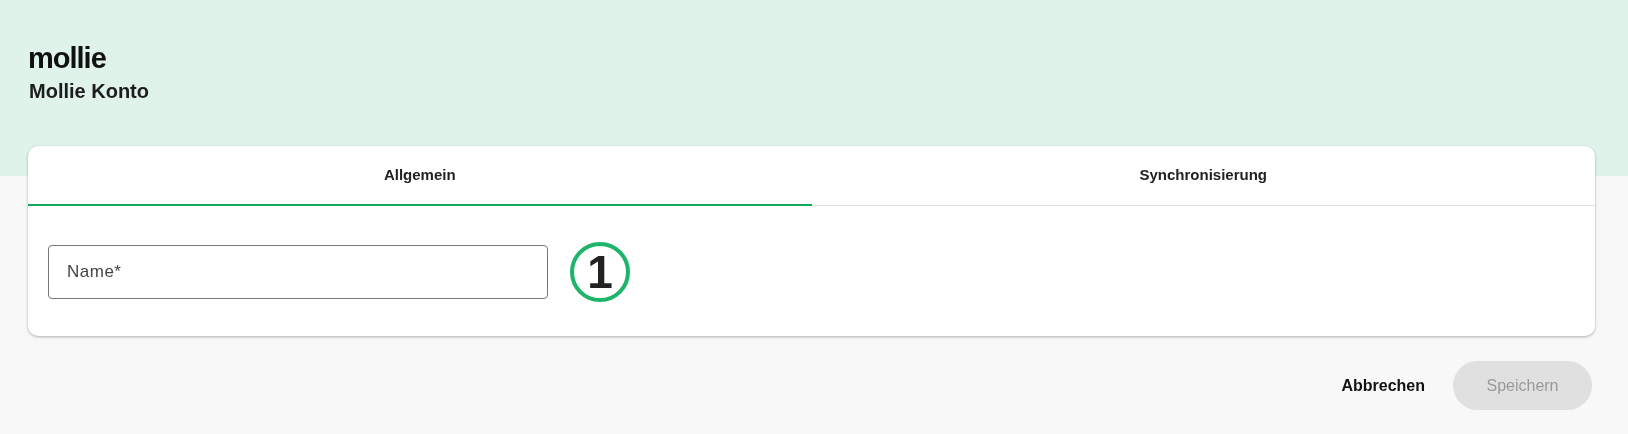  What do you see at coordinates (600, 272) in the screenshot?
I see `step-marker: 1` at bounding box center [600, 272].